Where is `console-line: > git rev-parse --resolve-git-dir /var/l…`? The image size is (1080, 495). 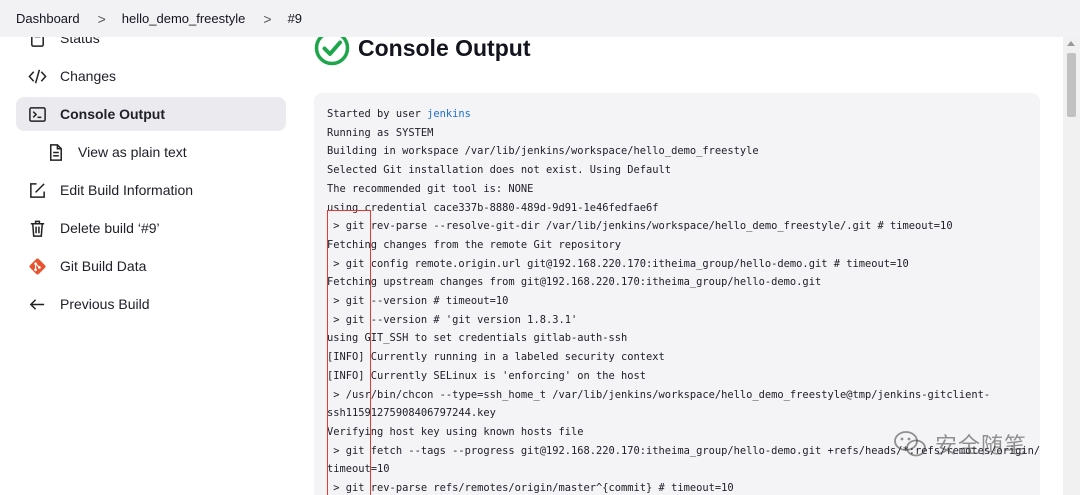
console-line: > git rev-parse --resolve-git-dir /var/l… is located at coordinates (640, 226).